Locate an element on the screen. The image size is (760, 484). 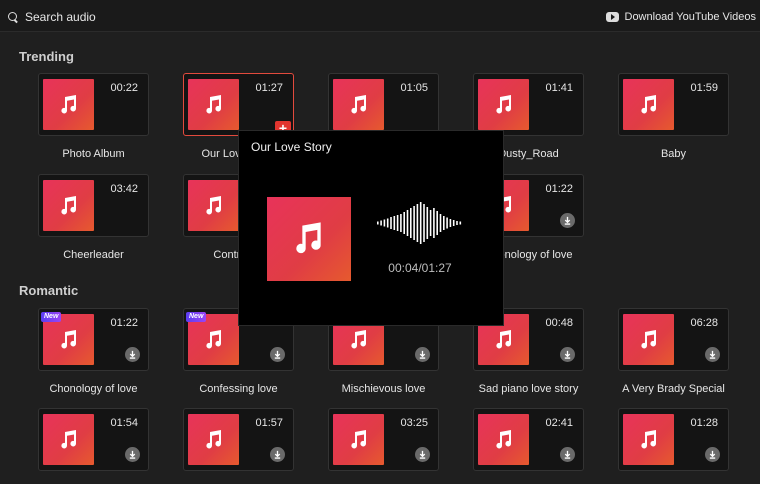
audio-card: 01:59 Baby is located at coordinates (673, 116).